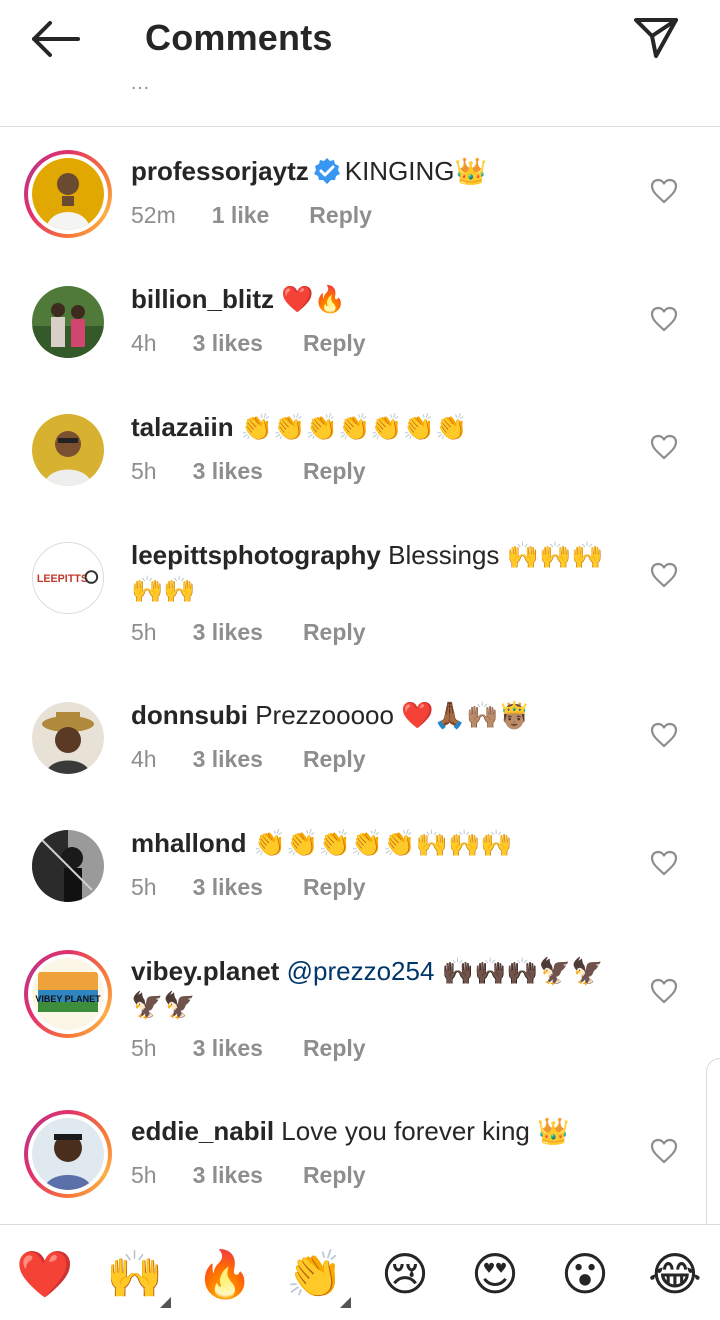  I want to click on comment-mention-link: @prezzo254, so click(361, 971).